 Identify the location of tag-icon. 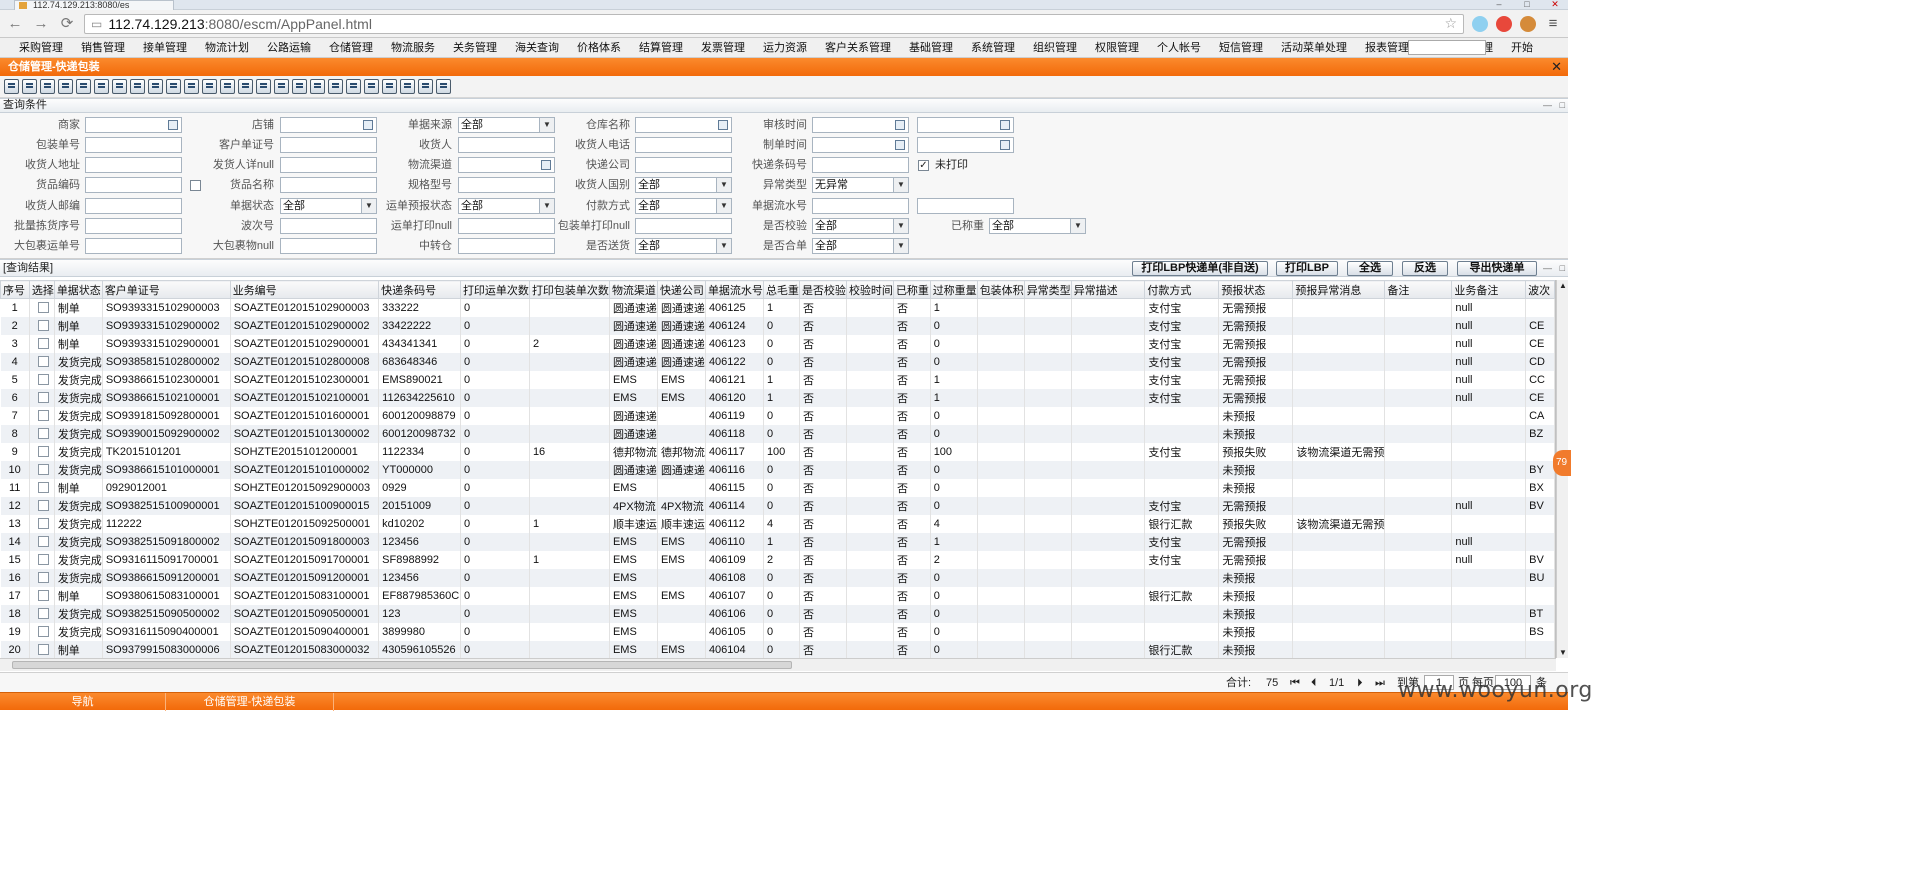
(425, 86).